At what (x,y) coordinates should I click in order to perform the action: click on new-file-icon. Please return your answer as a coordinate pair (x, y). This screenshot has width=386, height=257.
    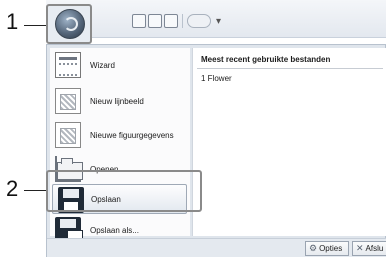
    Looking at the image, I should click on (139, 21).